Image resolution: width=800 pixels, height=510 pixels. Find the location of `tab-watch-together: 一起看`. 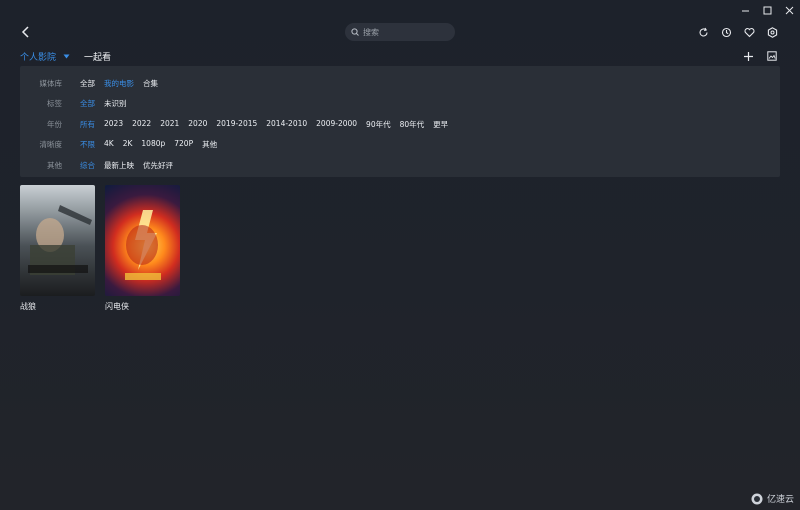

tab-watch-together: 一起看 is located at coordinates (97, 56).